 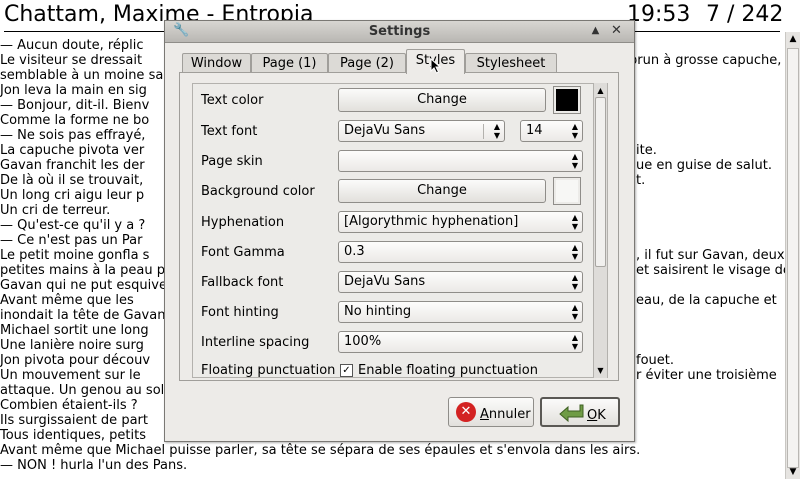 What do you see at coordinates (460, 282) in the screenshot?
I see `fallback-font-combo: DejaVu Sans ▲ ▼` at bounding box center [460, 282].